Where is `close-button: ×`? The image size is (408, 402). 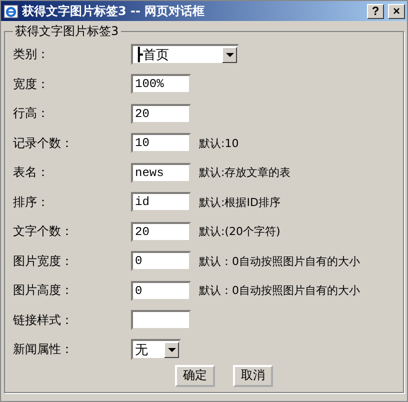 close-button: × is located at coordinates (396, 11).